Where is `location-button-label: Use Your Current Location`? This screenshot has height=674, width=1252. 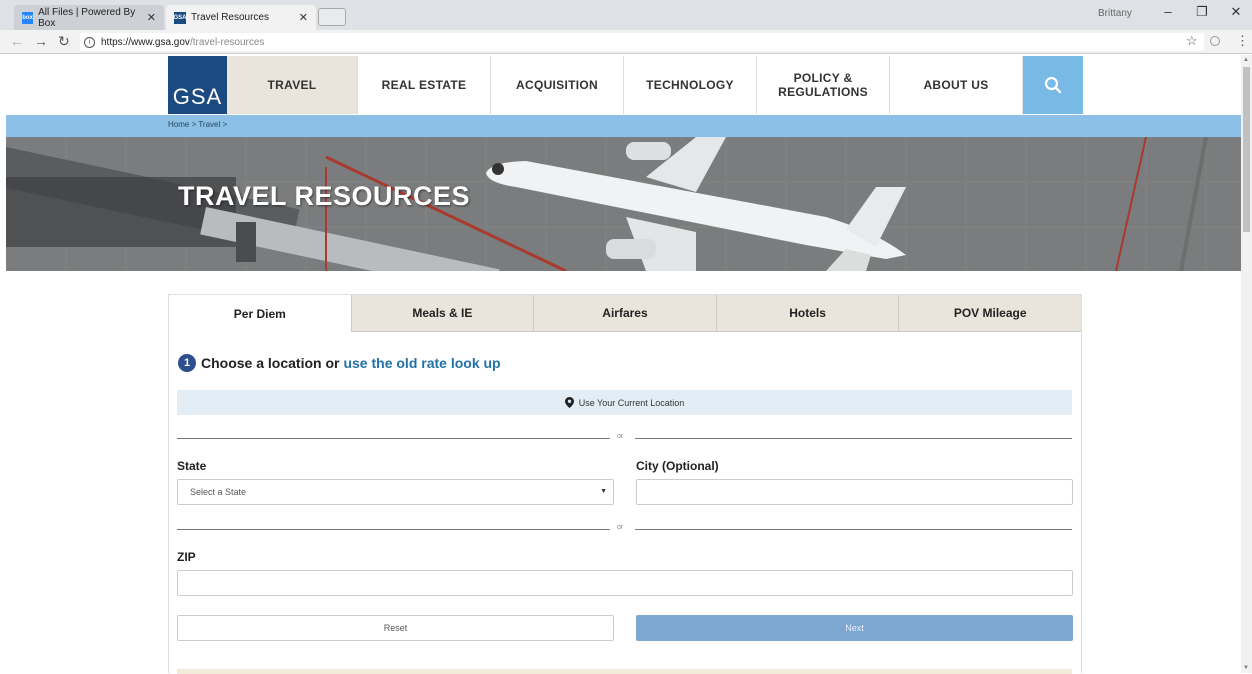
location-button-label: Use Your Current Location is located at coordinates (631, 402).